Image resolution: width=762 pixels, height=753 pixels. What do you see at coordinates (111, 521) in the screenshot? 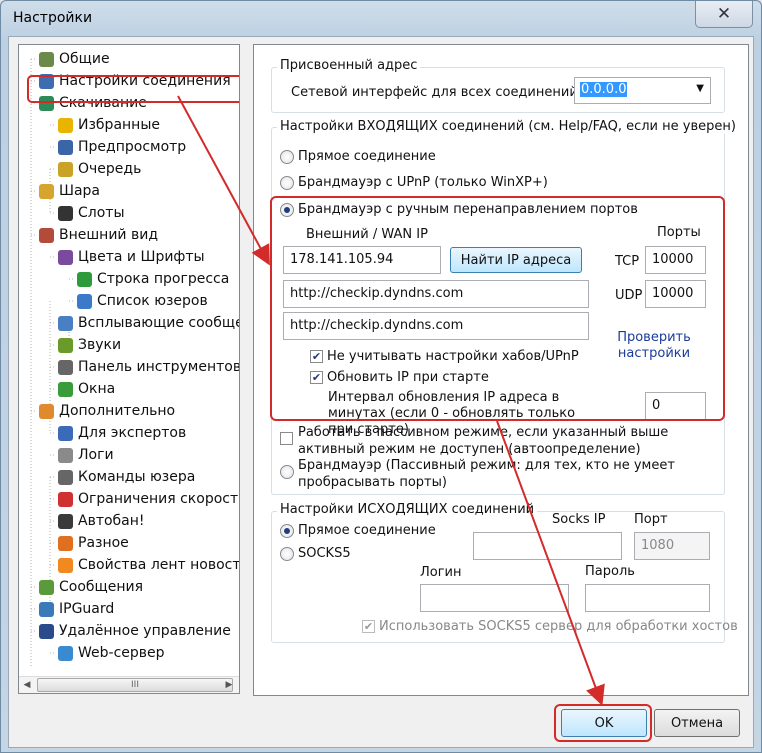
I see `tree-item-label: Автобан!` at bounding box center [111, 521].